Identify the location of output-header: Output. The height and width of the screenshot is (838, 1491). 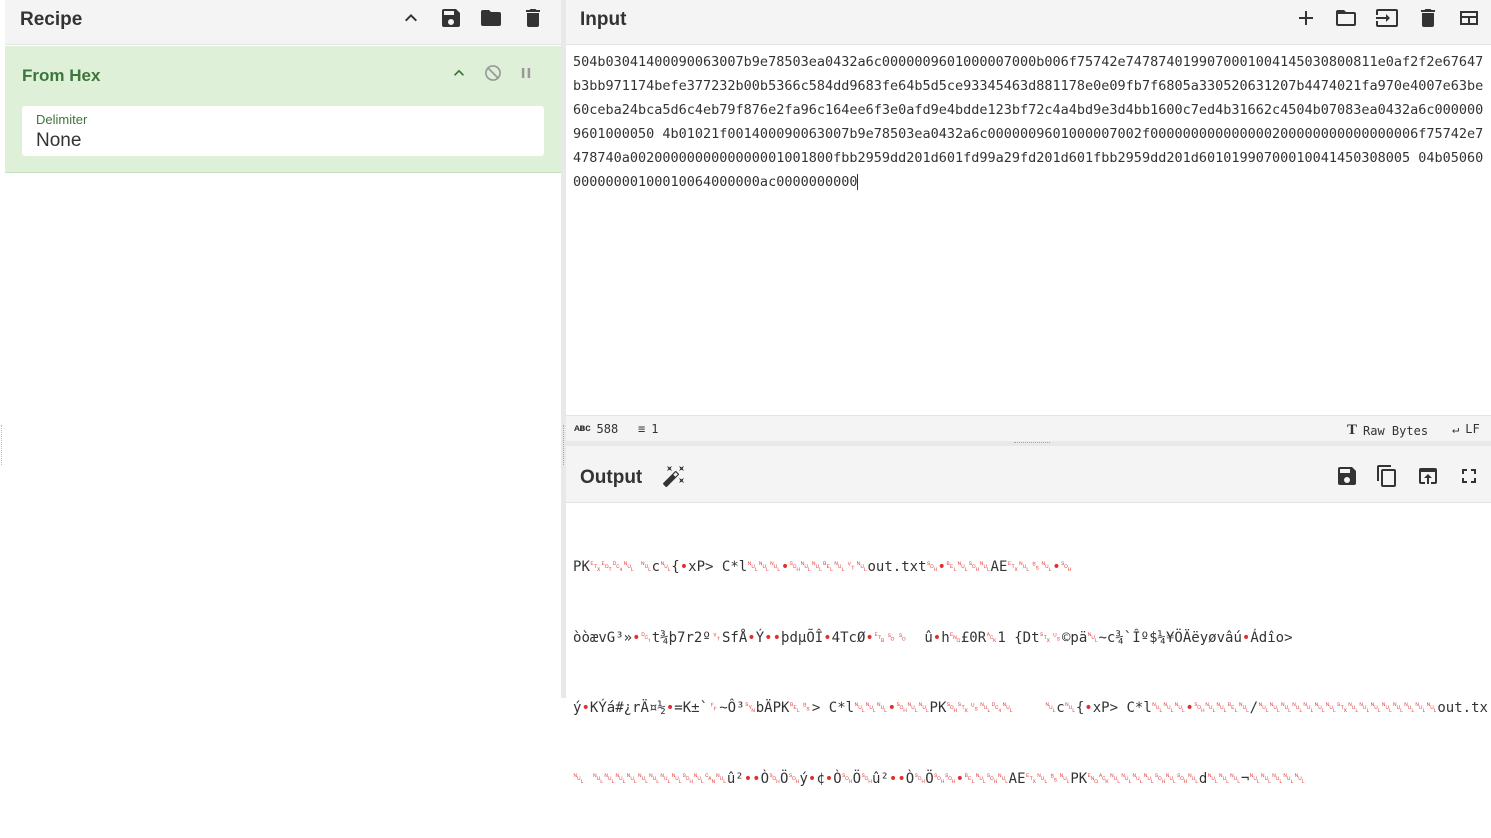
(1028, 474).